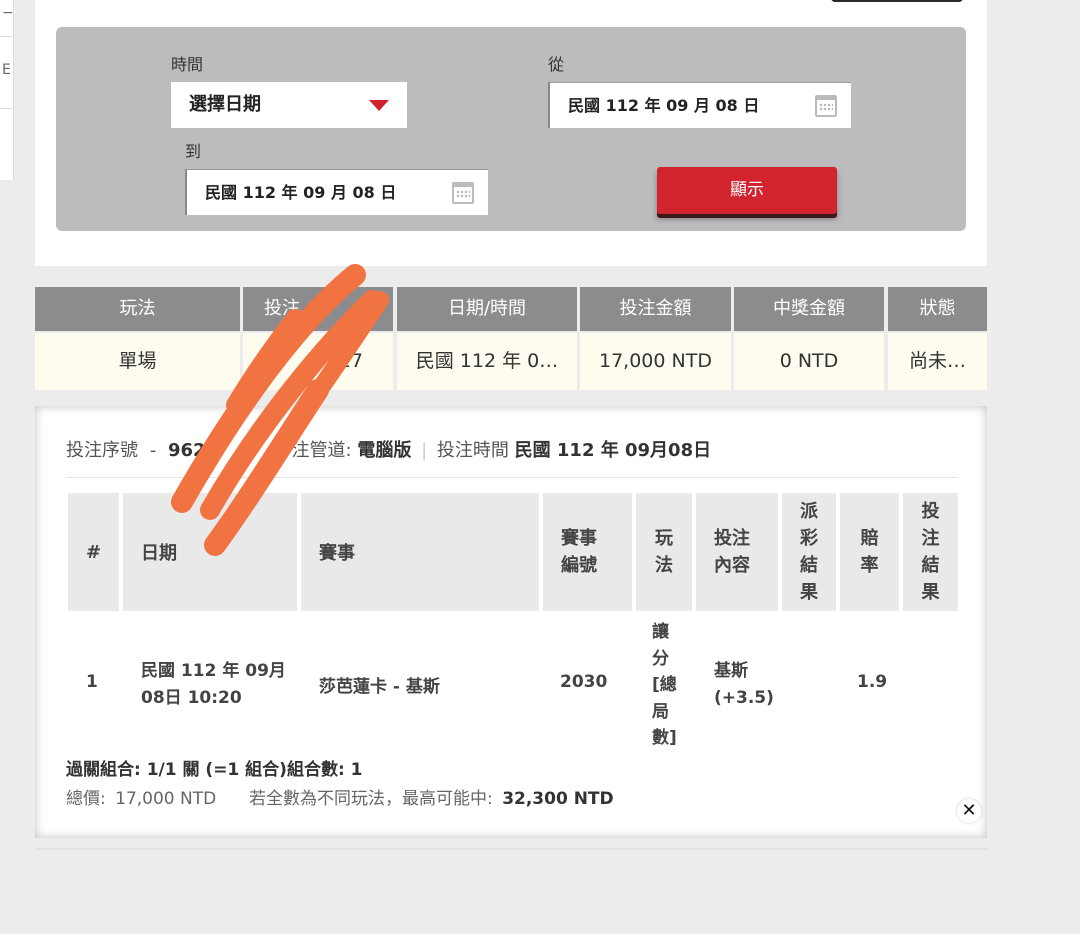 This screenshot has width=1080, height=934. I want to click on to-date-input: 民國 112 年 09 月 08 日, so click(336, 192).